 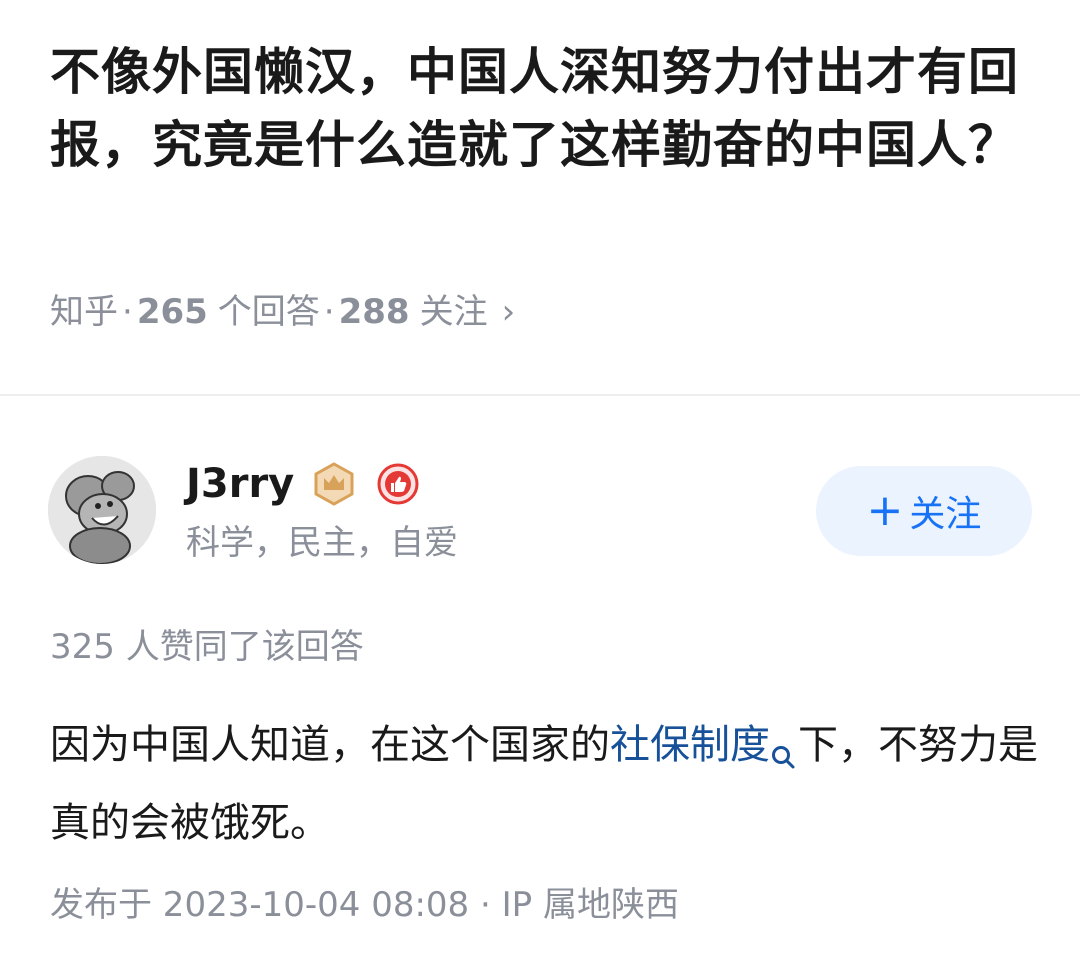 I want to click on follower-count-label: 关注, so click(x=453, y=312).